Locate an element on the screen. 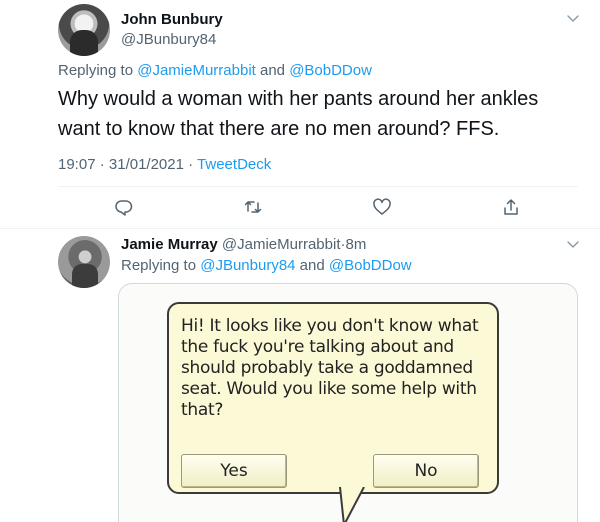 The height and width of the screenshot is (522, 600). reply-icon is located at coordinates (124, 207).